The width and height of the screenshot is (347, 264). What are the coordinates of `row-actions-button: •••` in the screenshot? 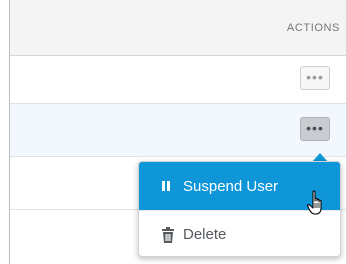 It's located at (315, 78).